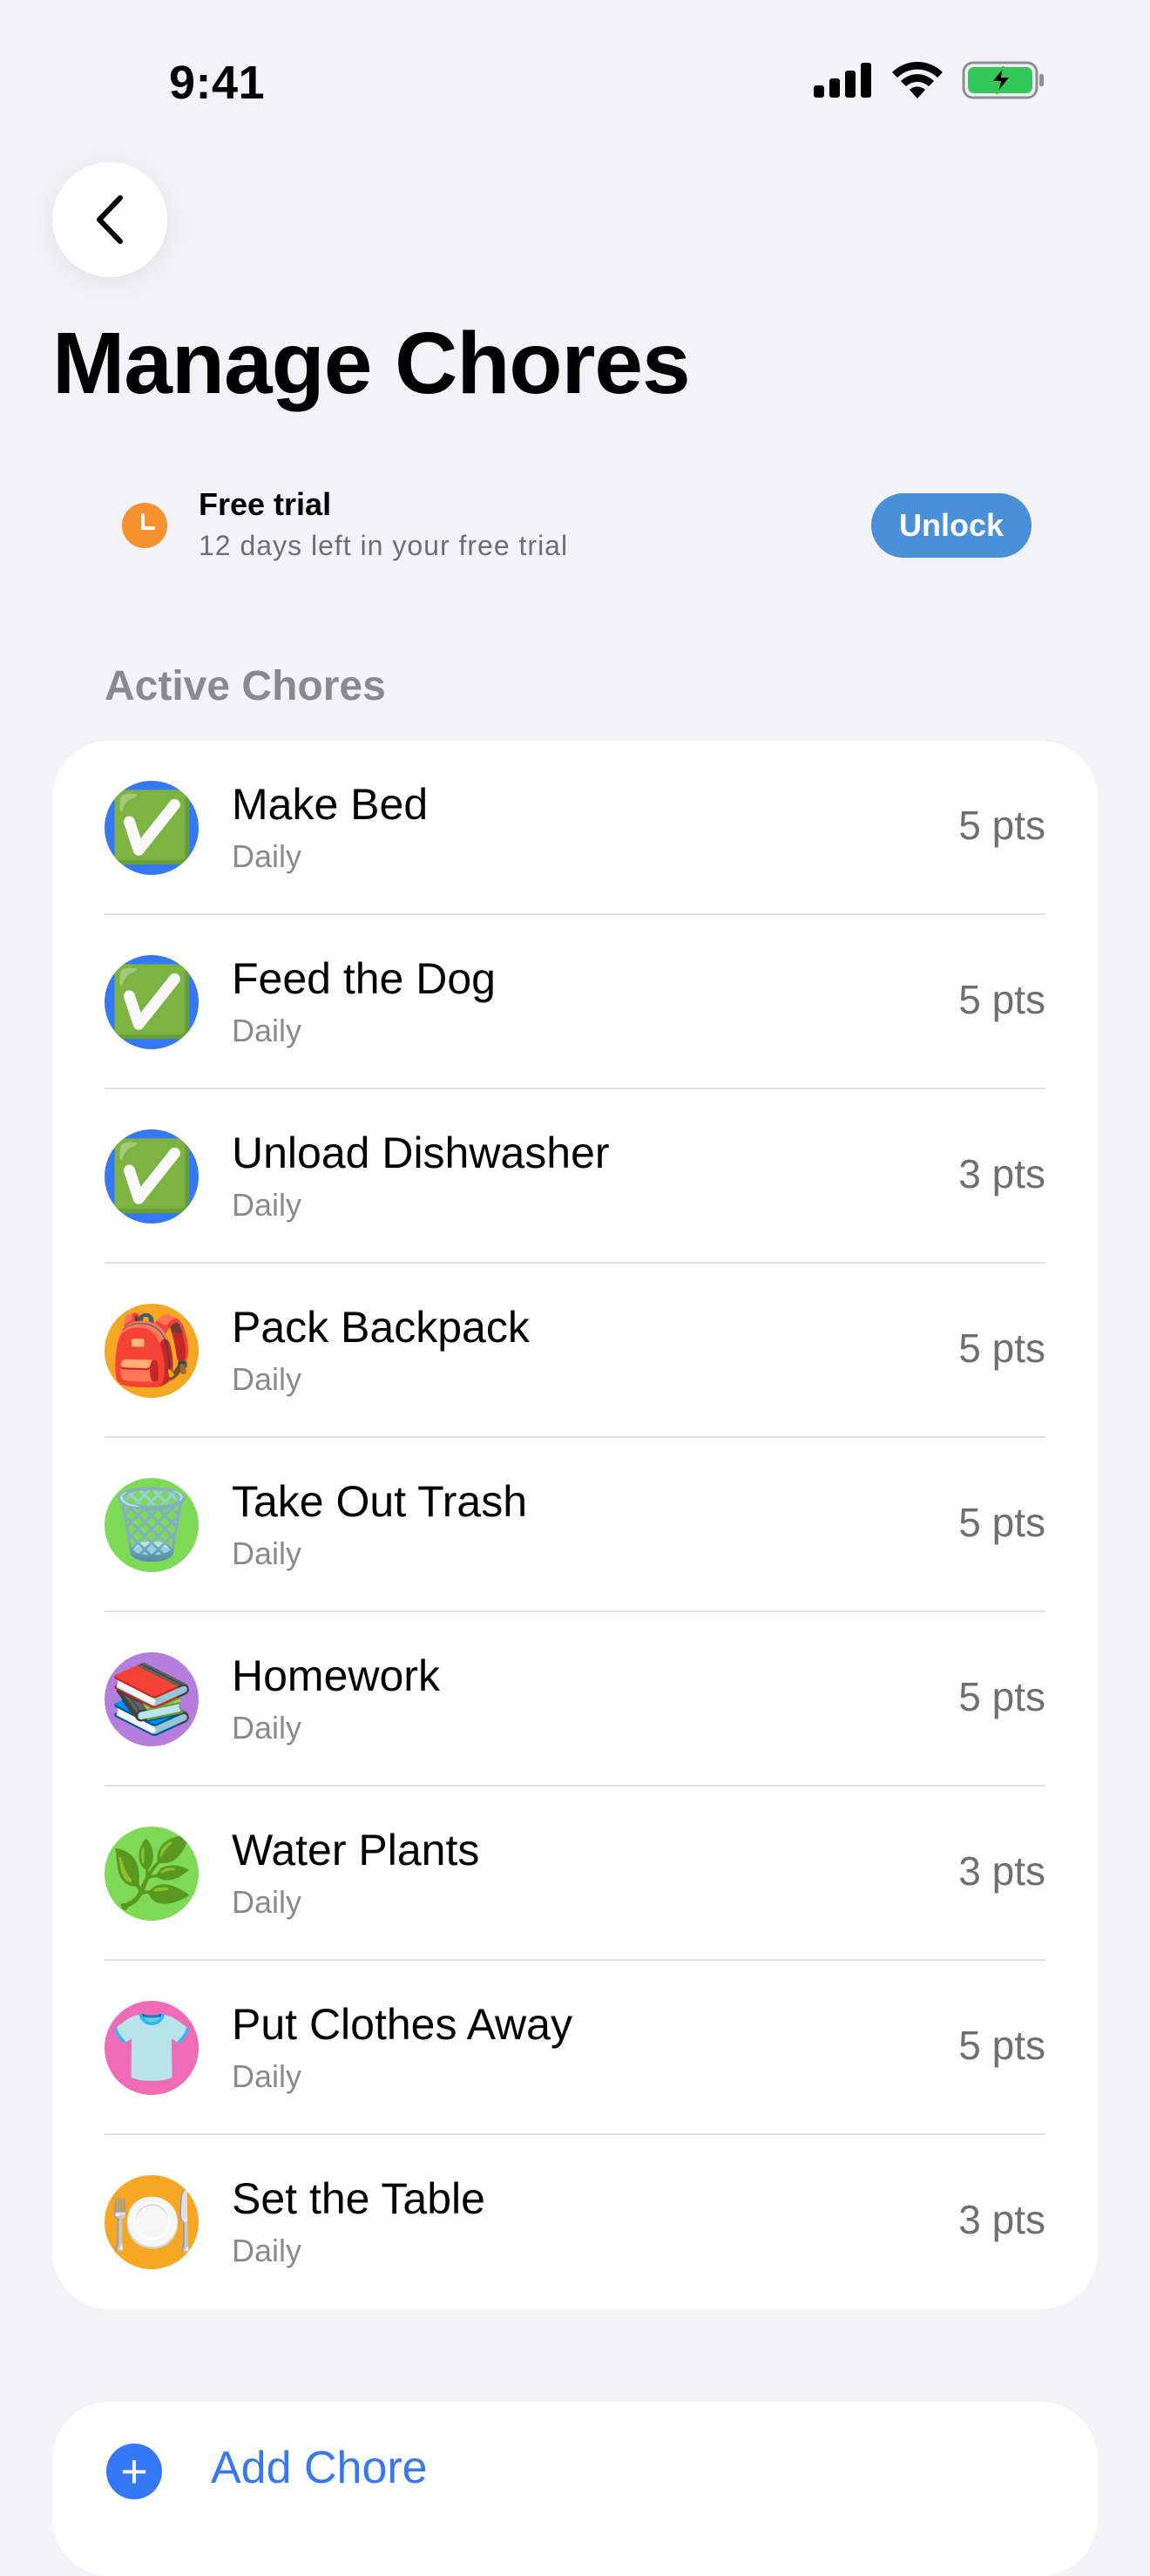  I want to click on add-chore-button: + Add Chore, so click(575, 2489).